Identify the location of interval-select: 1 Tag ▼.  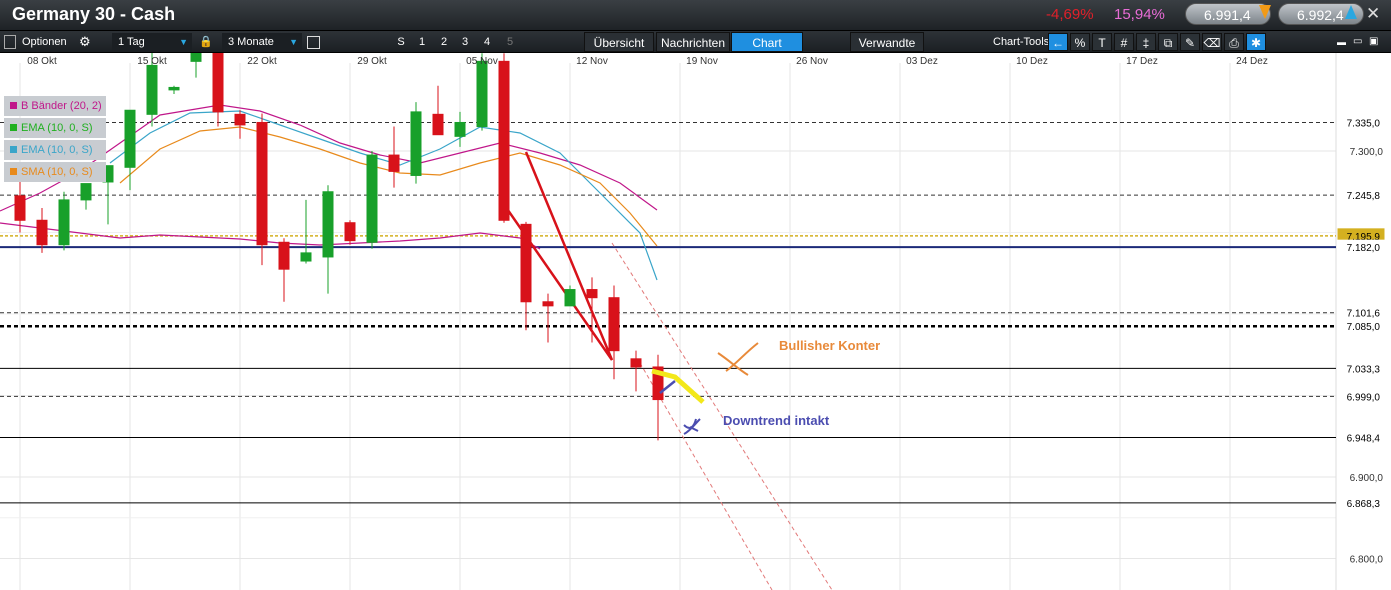
(152, 42).